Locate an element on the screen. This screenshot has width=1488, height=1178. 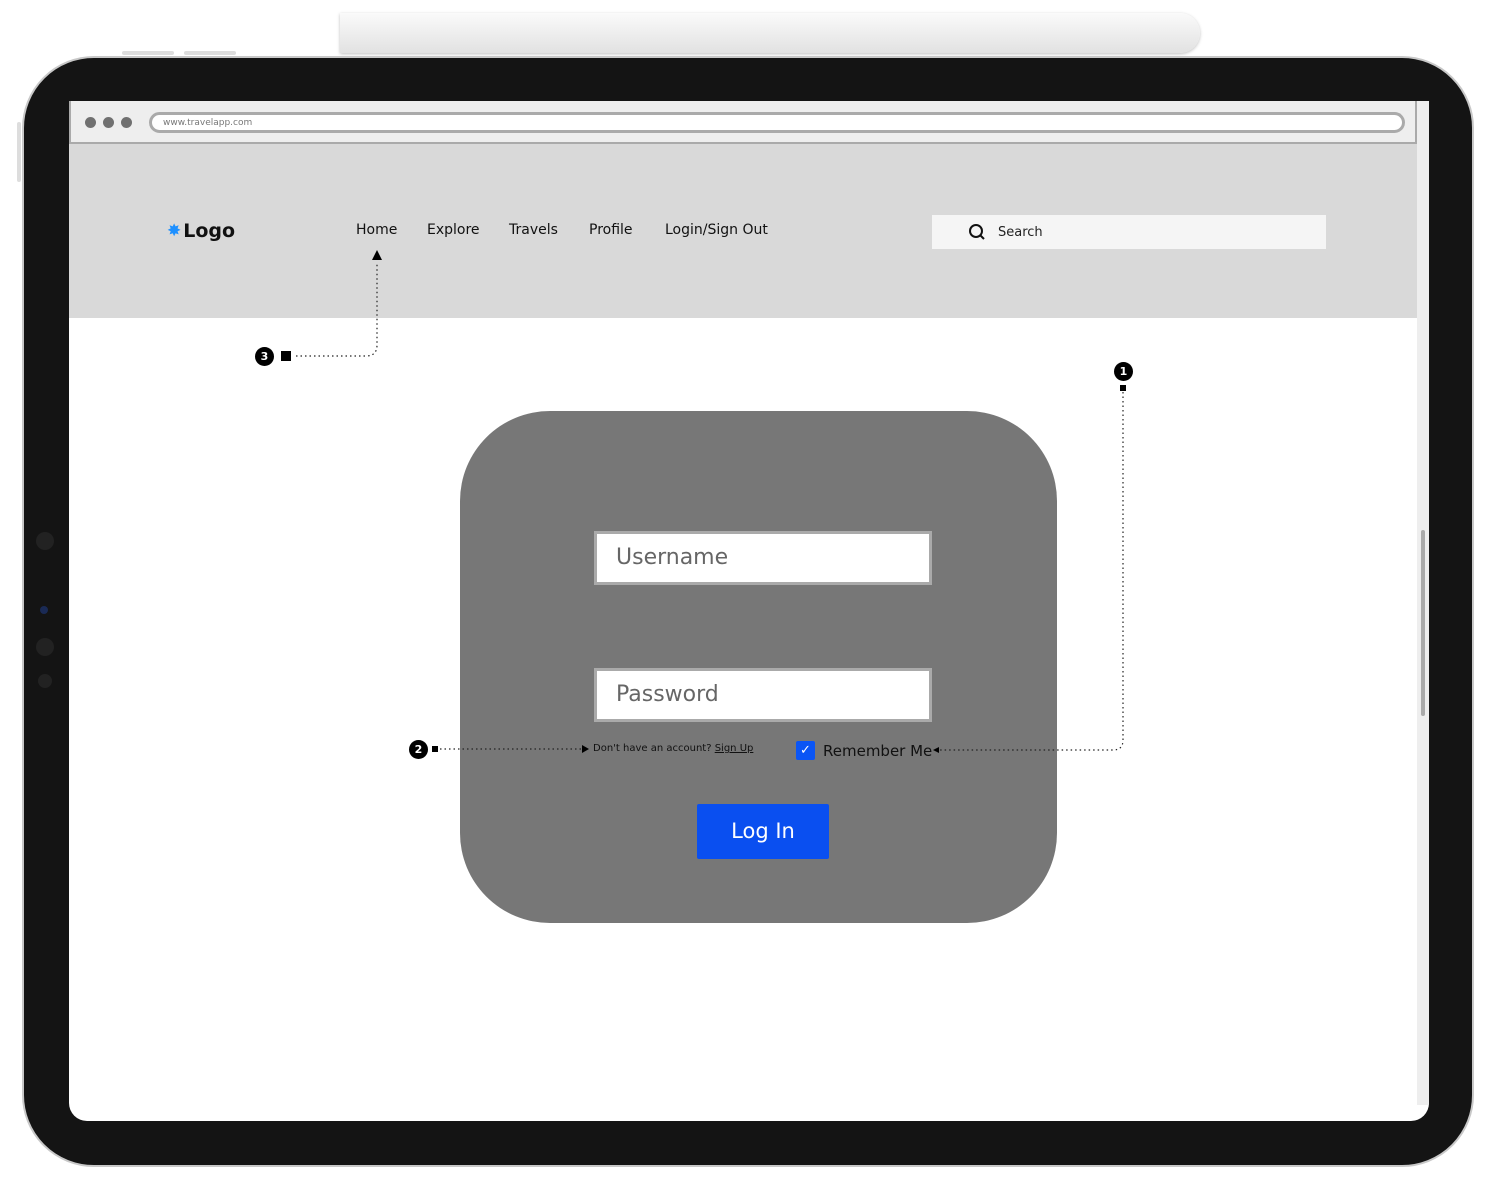
annotation-badge-1: 1 is located at coordinates (1123, 371).